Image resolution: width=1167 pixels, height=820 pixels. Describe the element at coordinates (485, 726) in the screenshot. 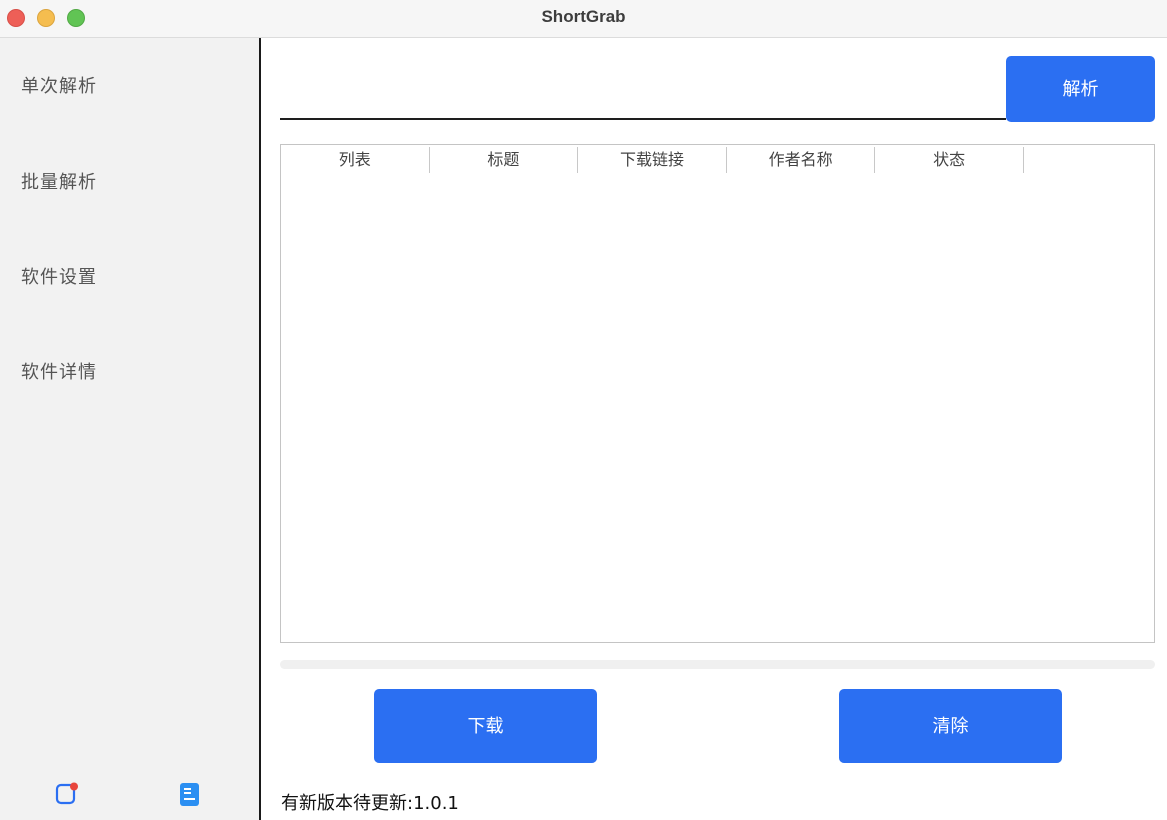

I see `download-button: 下载` at that location.